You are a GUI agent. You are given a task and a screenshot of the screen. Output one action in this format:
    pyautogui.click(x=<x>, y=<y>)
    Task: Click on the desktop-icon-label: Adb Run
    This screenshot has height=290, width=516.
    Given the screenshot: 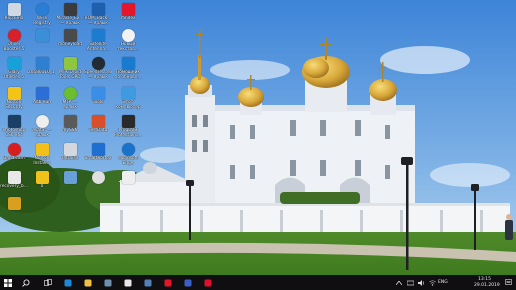 What is the action you would take?
    pyautogui.click(x=42, y=102)
    